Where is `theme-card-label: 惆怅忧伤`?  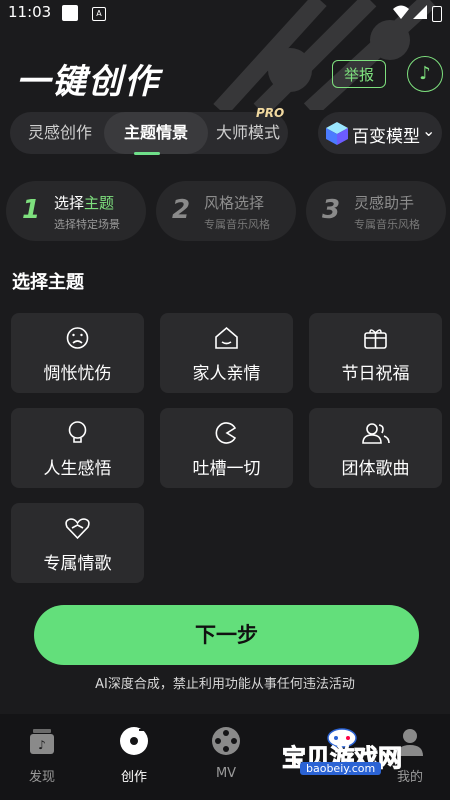
theme-card-label: 惆怅忧伤 is located at coordinates (77, 374).